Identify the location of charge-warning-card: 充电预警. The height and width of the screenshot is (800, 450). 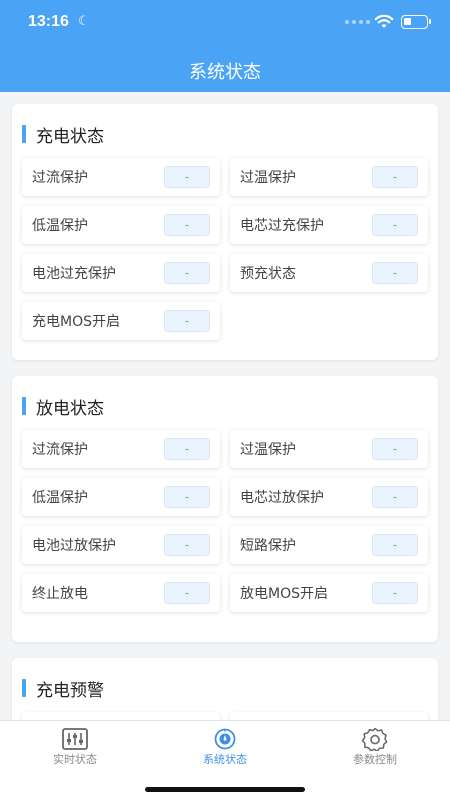
(225, 689).